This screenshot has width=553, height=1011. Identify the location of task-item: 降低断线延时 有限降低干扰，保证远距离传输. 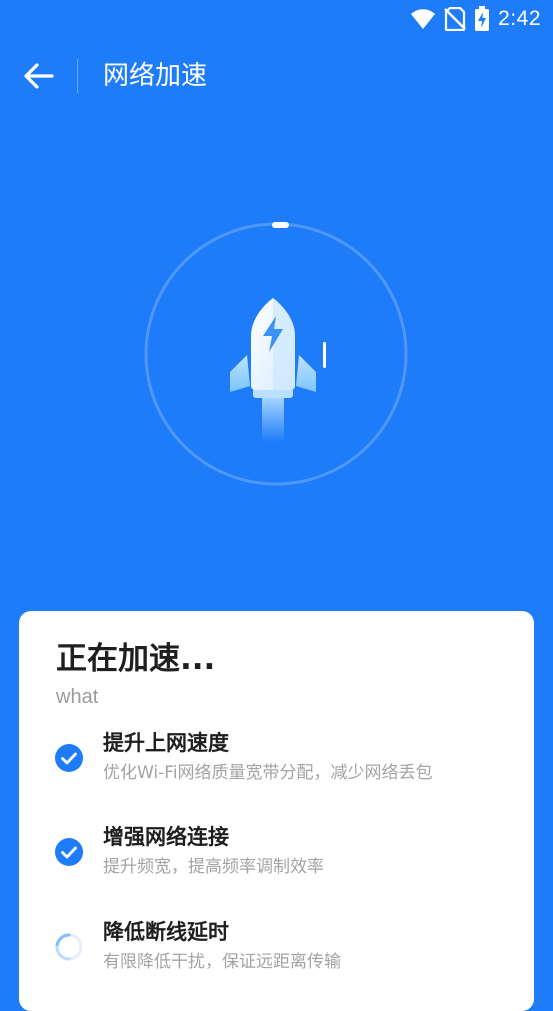
(284, 947).